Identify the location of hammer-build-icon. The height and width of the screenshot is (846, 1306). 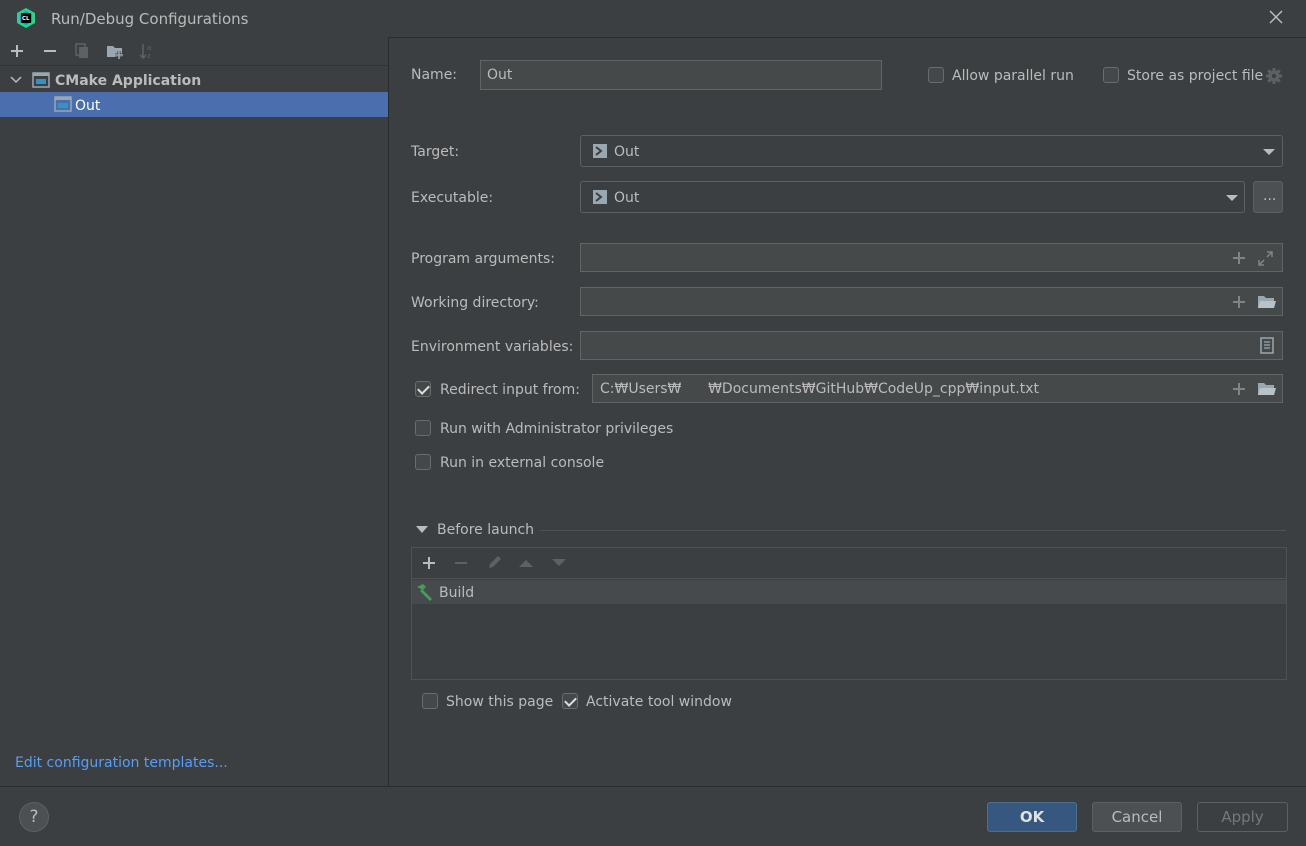
(424, 592).